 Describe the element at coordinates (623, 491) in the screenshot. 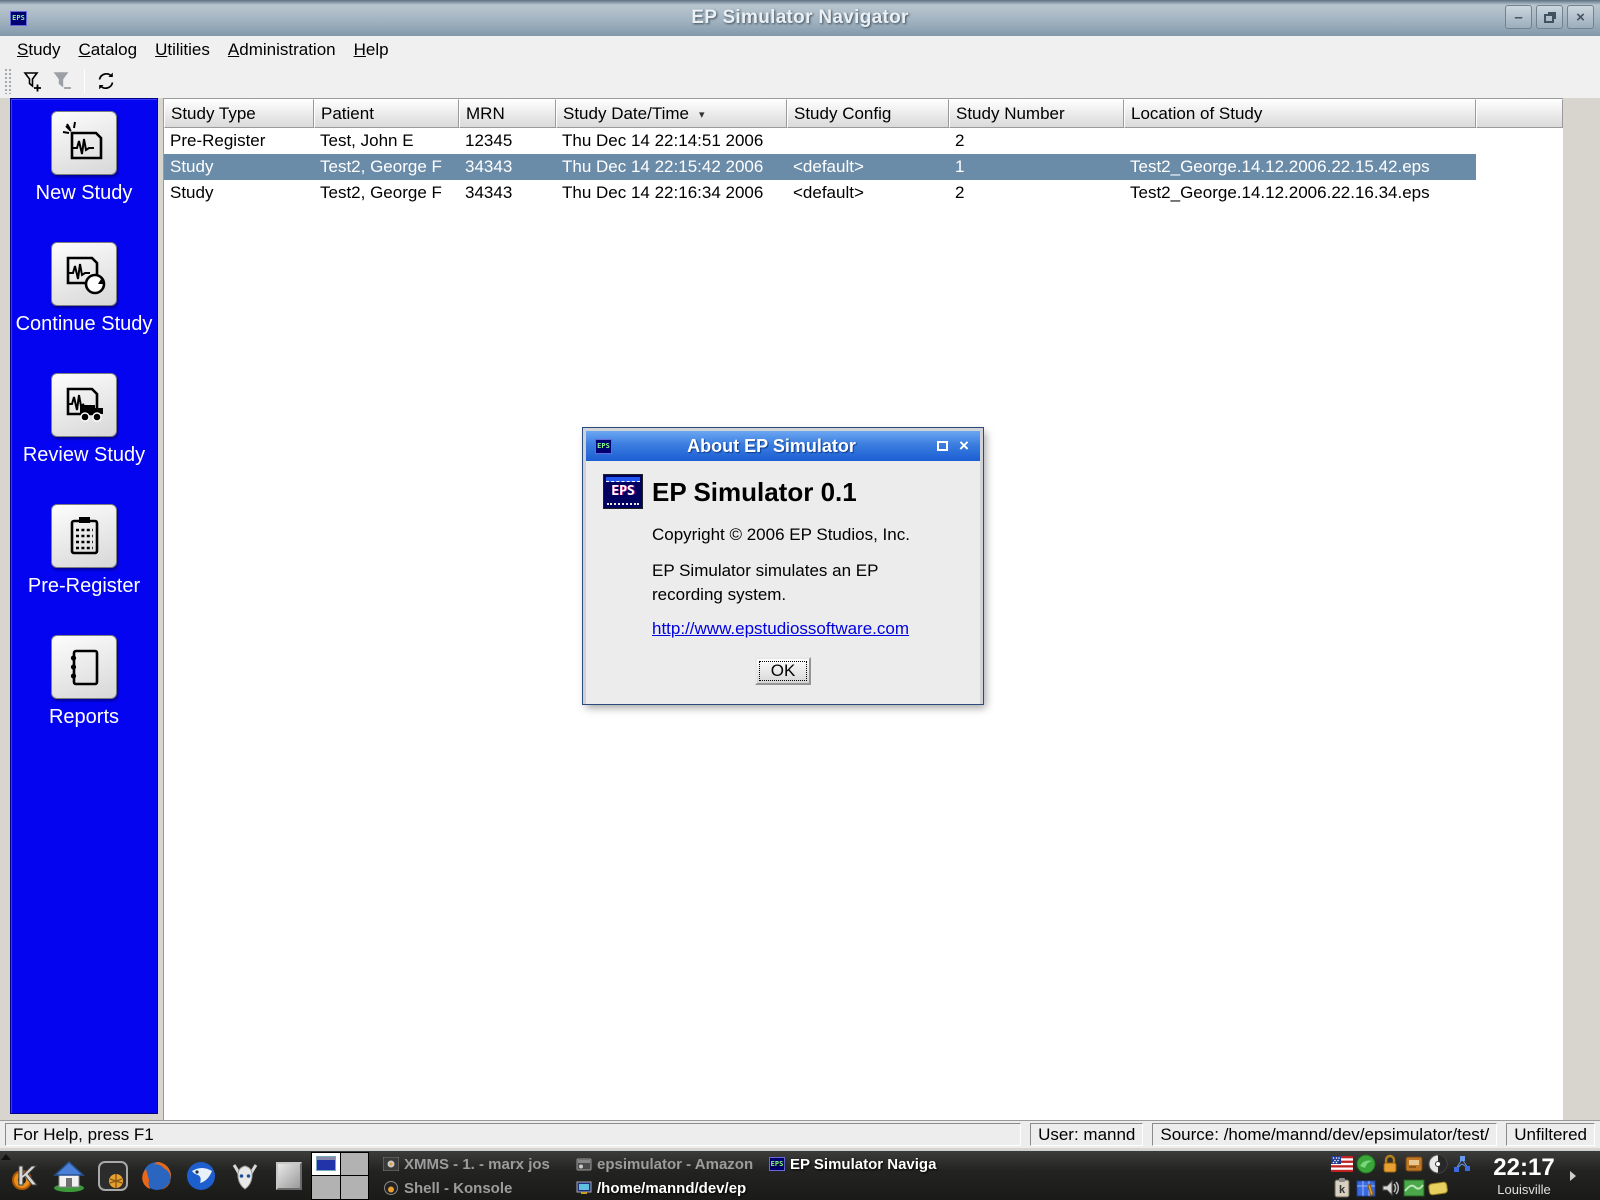

I see `eps-app-icon: EPS` at that location.